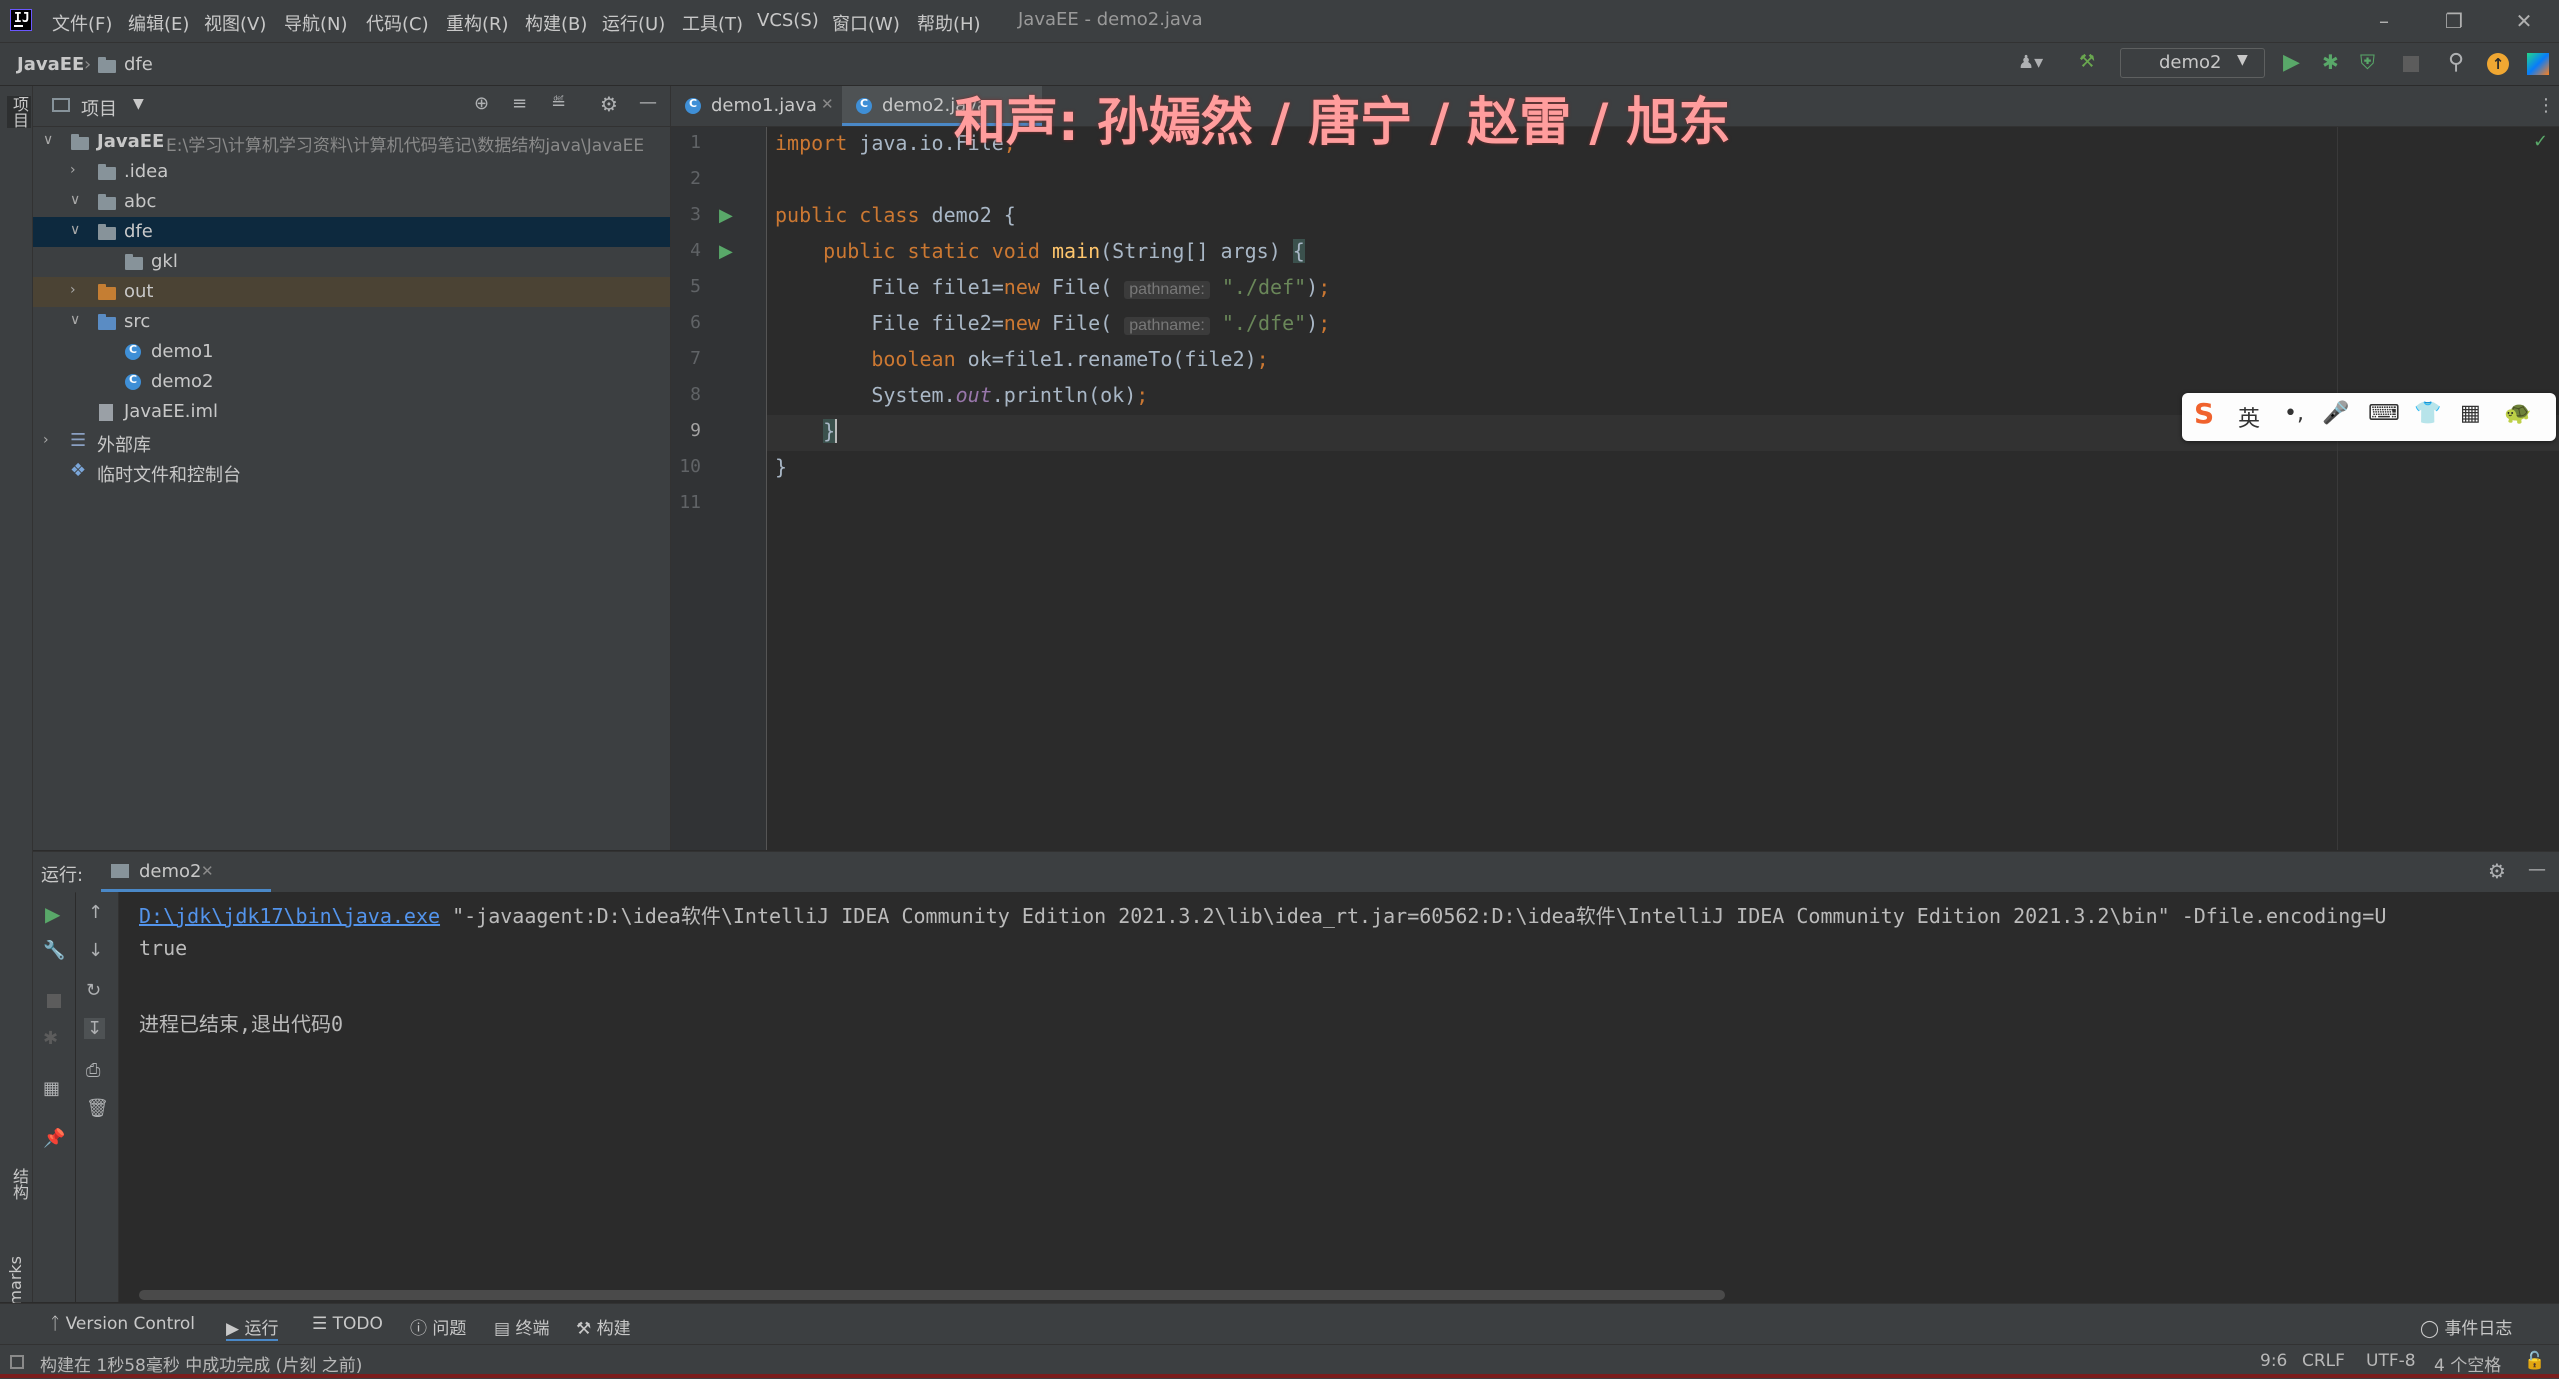 The image size is (2559, 1379). I want to click on status-message: 构建在 1秒58毫秒 中成功完成 (片刻 之前), so click(201, 1363).